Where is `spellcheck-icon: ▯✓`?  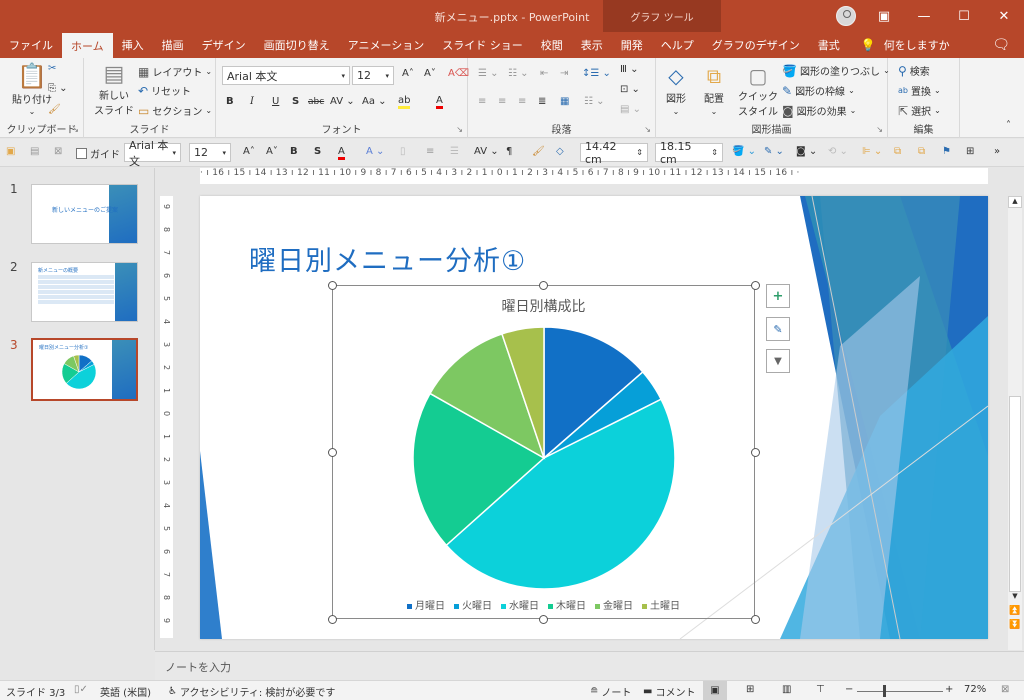
spellcheck-icon: ▯✓ is located at coordinates (81, 689).